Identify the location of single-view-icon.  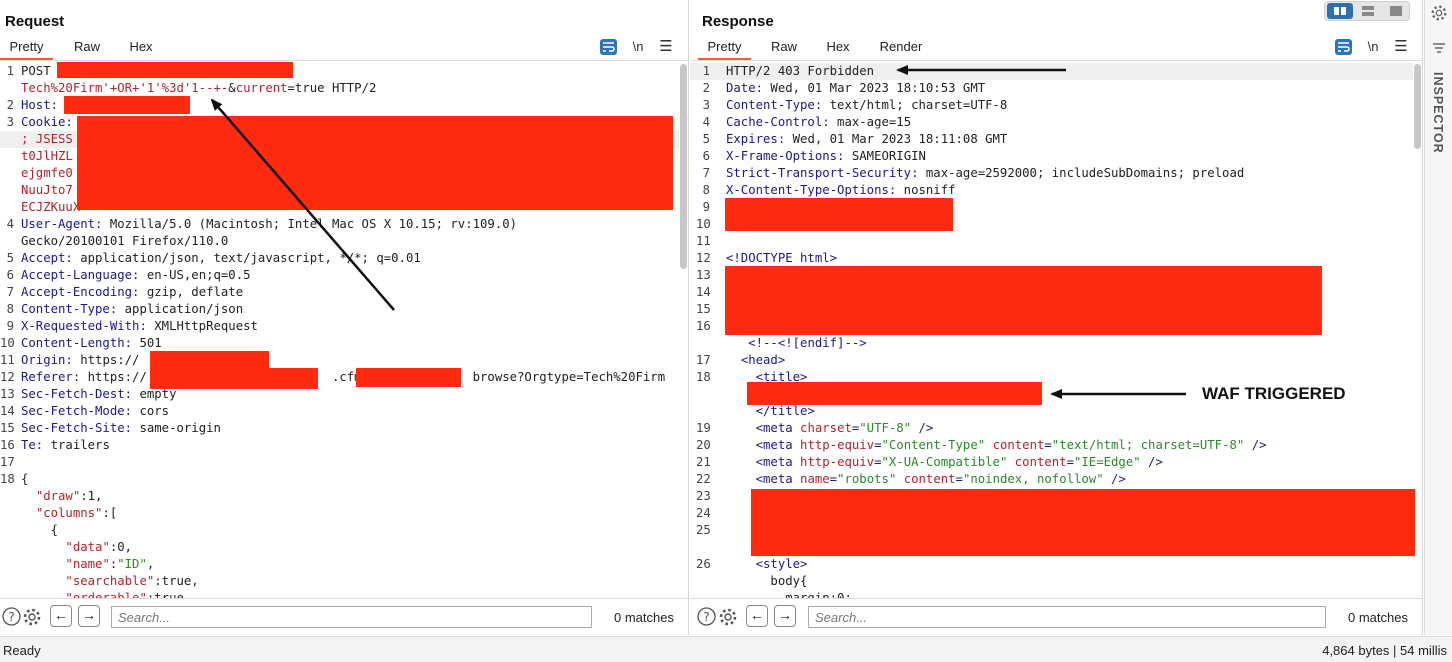
(1396, 11).